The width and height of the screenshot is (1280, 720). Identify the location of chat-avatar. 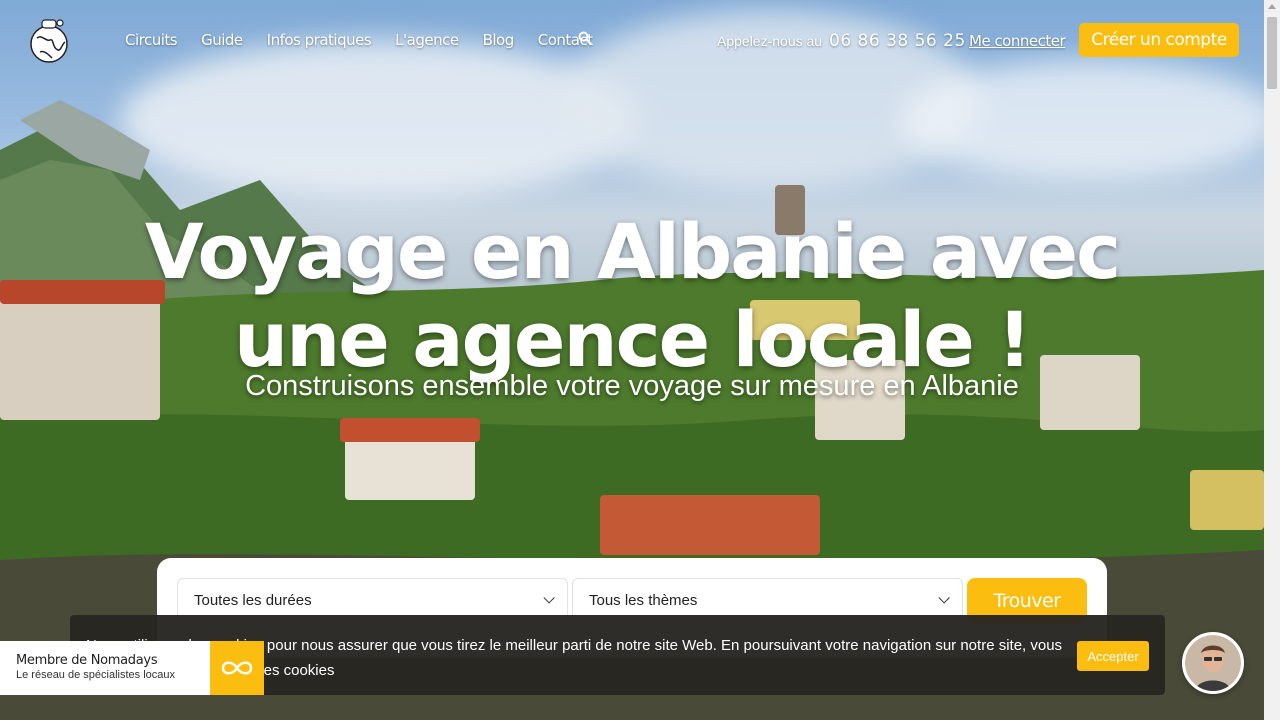
(1213, 663).